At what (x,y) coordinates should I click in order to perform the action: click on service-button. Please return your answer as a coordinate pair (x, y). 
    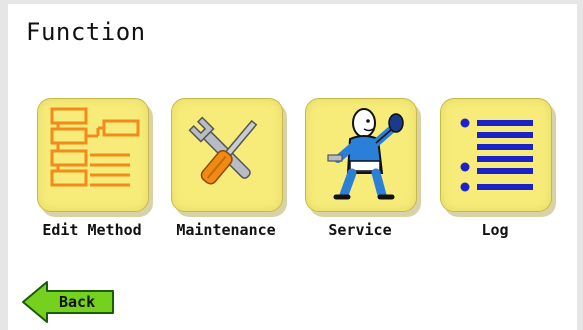
    Looking at the image, I should click on (361, 155).